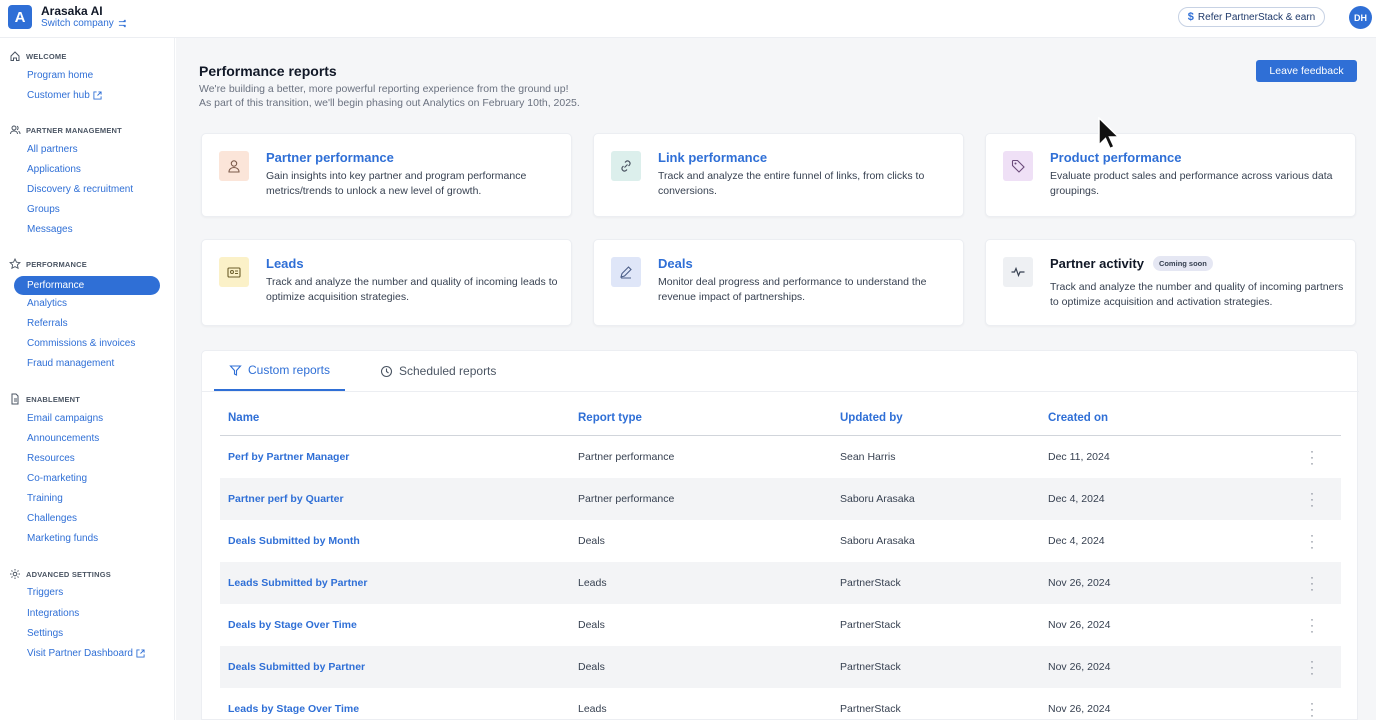 Image resolution: width=1376 pixels, height=720 pixels. I want to click on sidebar-item-all-partners: All partners, so click(52, 149).